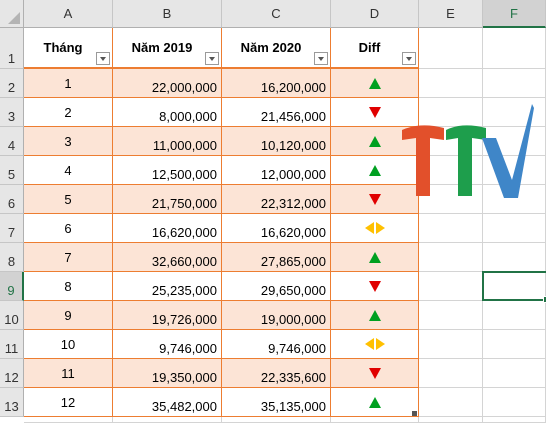 The image size is (546, 423). I want to click on cell-f1, so click(514, 48).